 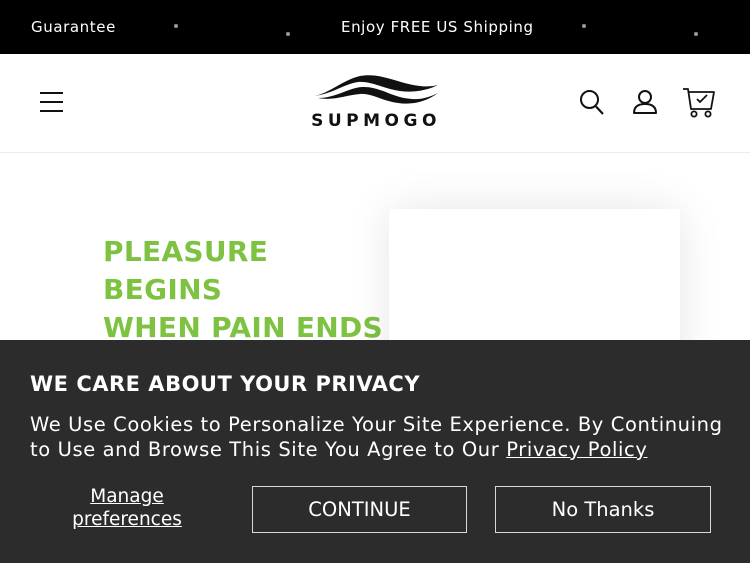 What do you see at coordinates (225, 384) in the screenshot?
I see `cookie-title: WE CARE ABOUT YOUR PRIVACY` at bounding box center [225, 384].